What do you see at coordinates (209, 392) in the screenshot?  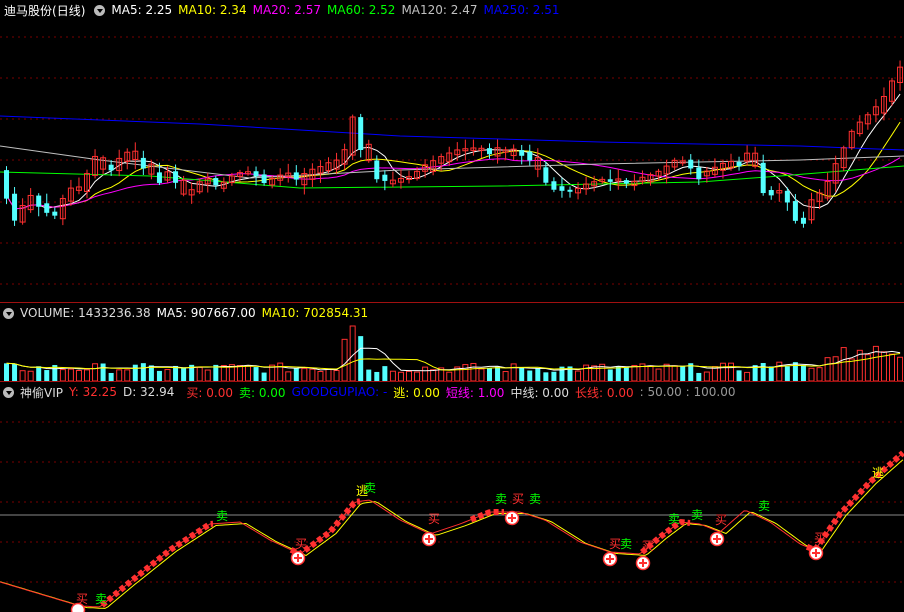 I see `indicator-buy: 买: 0.00` at bounding box center [209, 392].